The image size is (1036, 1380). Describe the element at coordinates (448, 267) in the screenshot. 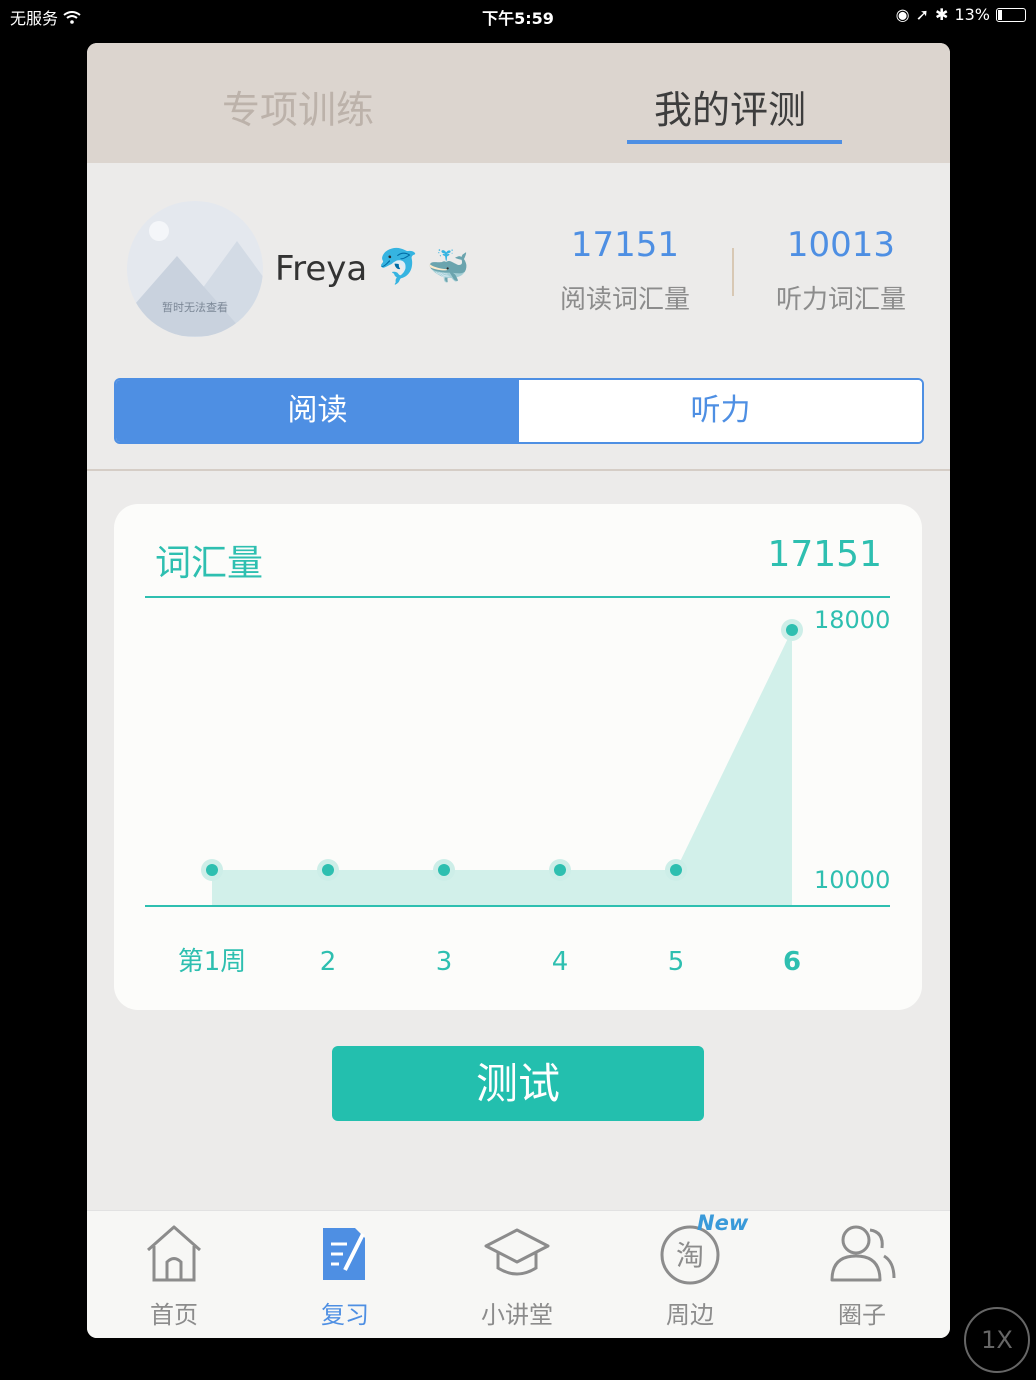

I see `whale-icon: 🐳` at that location.